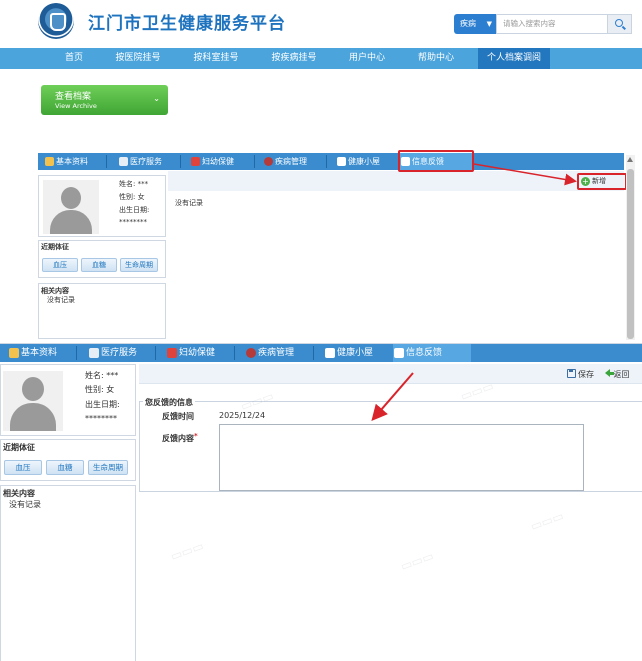  What do you see at coordinates (514, 58) in the screenshot?
I see `nav-item-personal-archive: 个人档案调阅` at bounding box center [514, 58].